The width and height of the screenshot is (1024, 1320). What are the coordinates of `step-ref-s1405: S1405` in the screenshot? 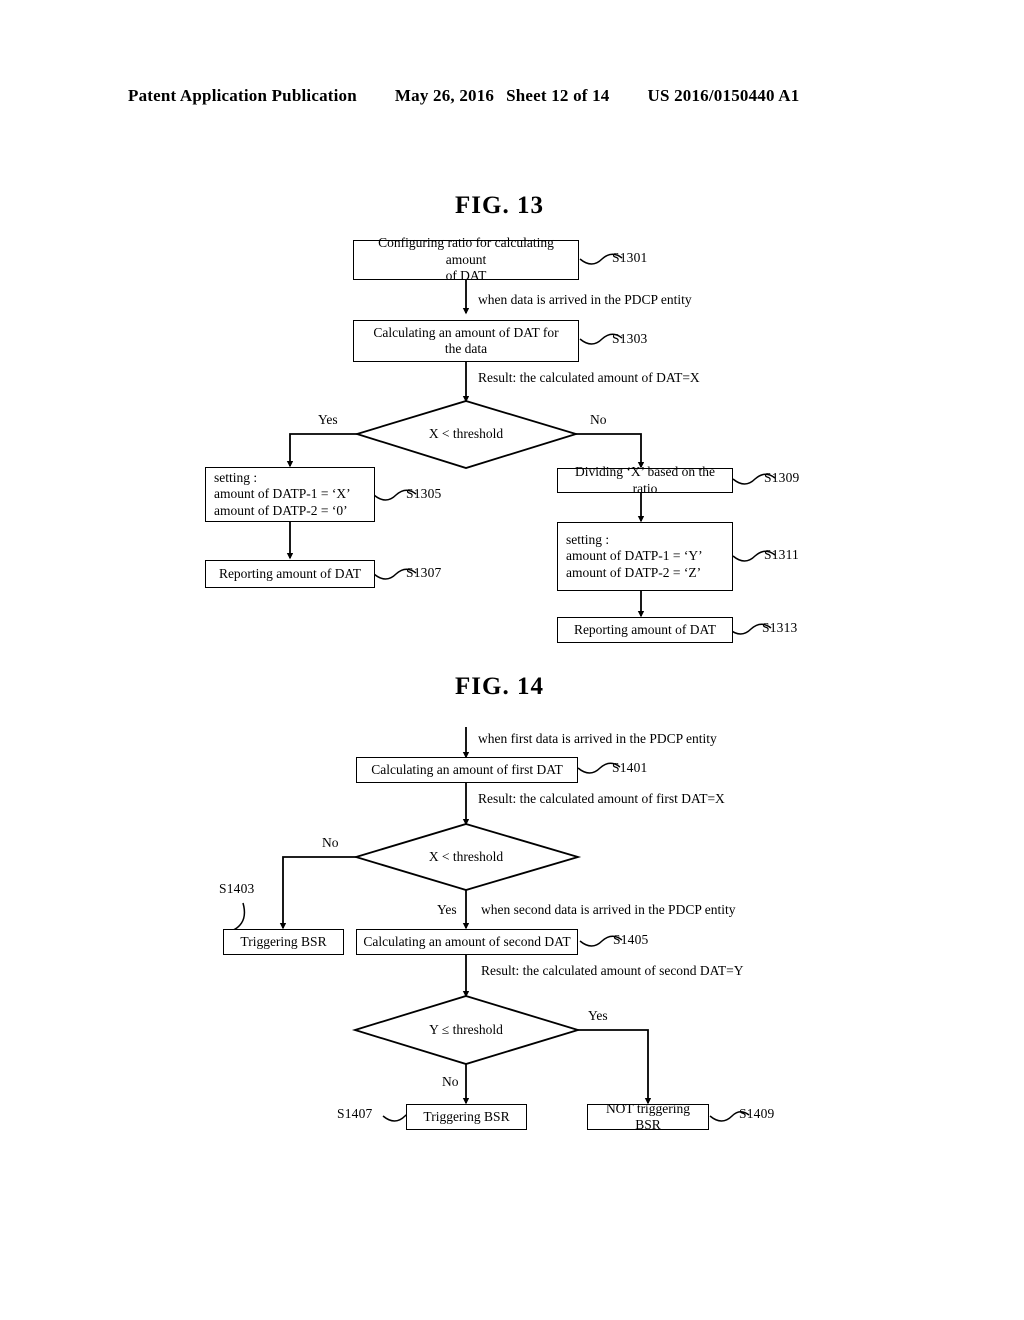 It's located at (631, 939).